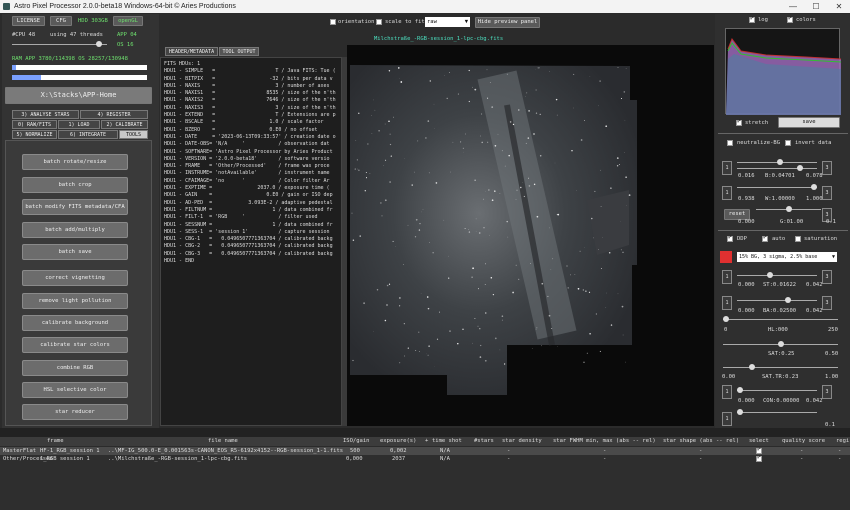 The height and width of the screenshot is (510, 850). I want to click on col-stars: #stars, so click(484, 441).